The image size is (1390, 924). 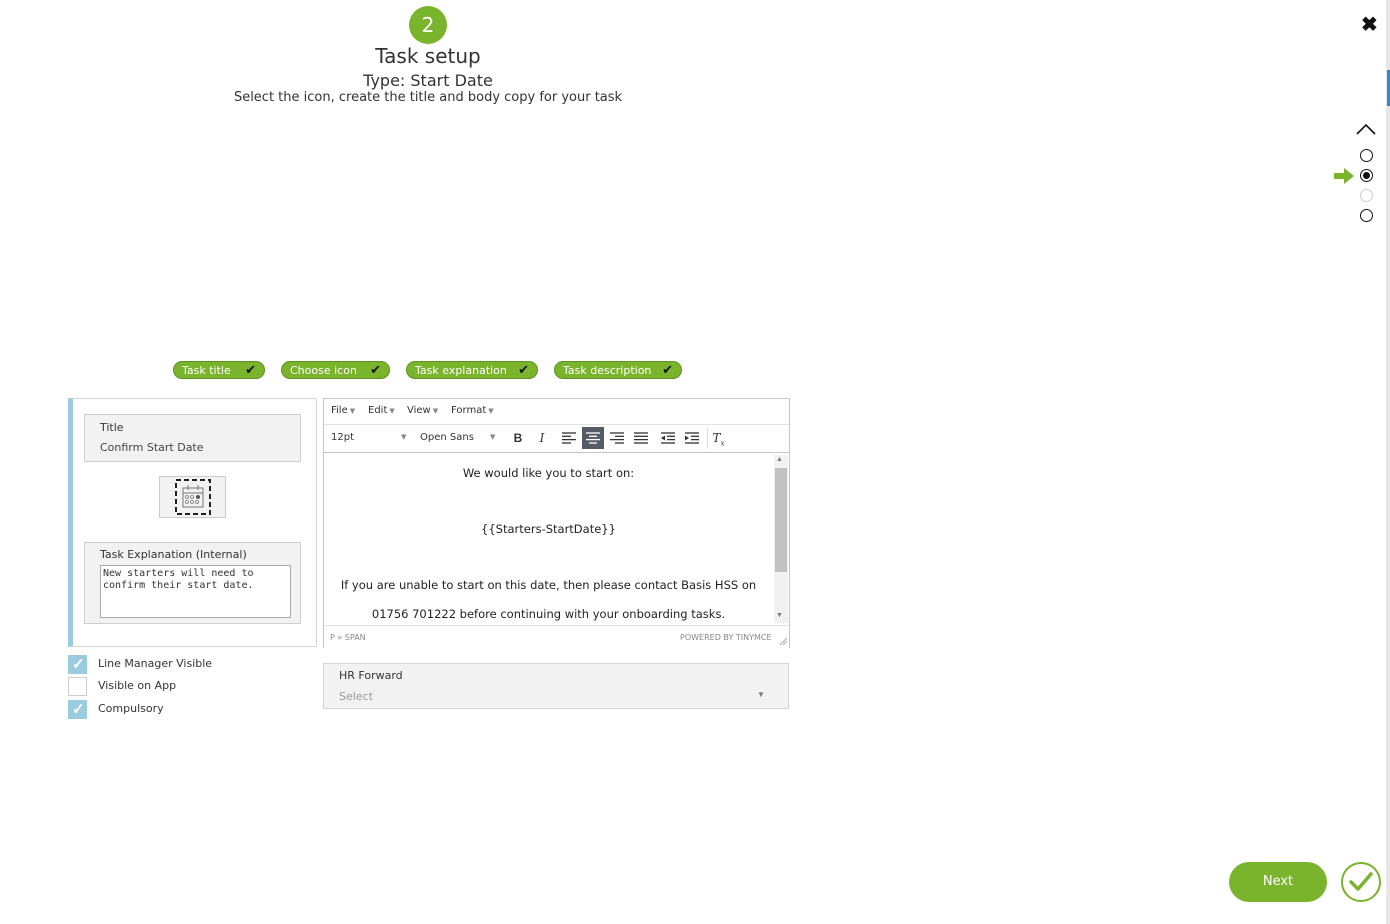 What do you see at coordinates (155, 663) in the screenshot?
I see `checkbox-label: Line Manager Visible` at bounding box center [155, 663].